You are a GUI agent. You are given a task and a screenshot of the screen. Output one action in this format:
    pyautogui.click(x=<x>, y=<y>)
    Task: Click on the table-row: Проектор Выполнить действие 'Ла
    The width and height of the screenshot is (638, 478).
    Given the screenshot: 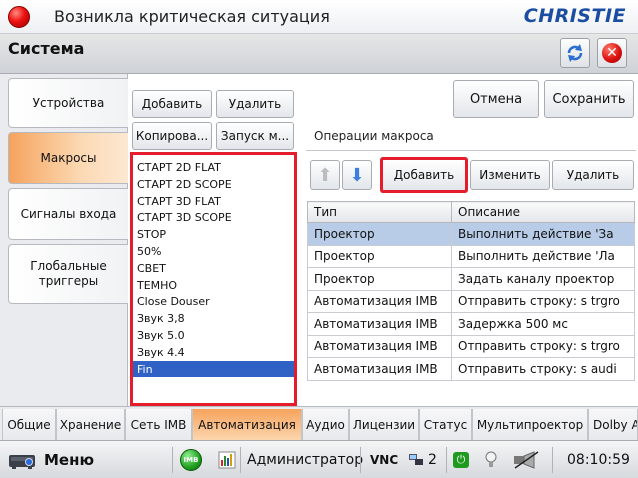 What is the action you would take?
    pyautogui.click(x=471, y=256)
    